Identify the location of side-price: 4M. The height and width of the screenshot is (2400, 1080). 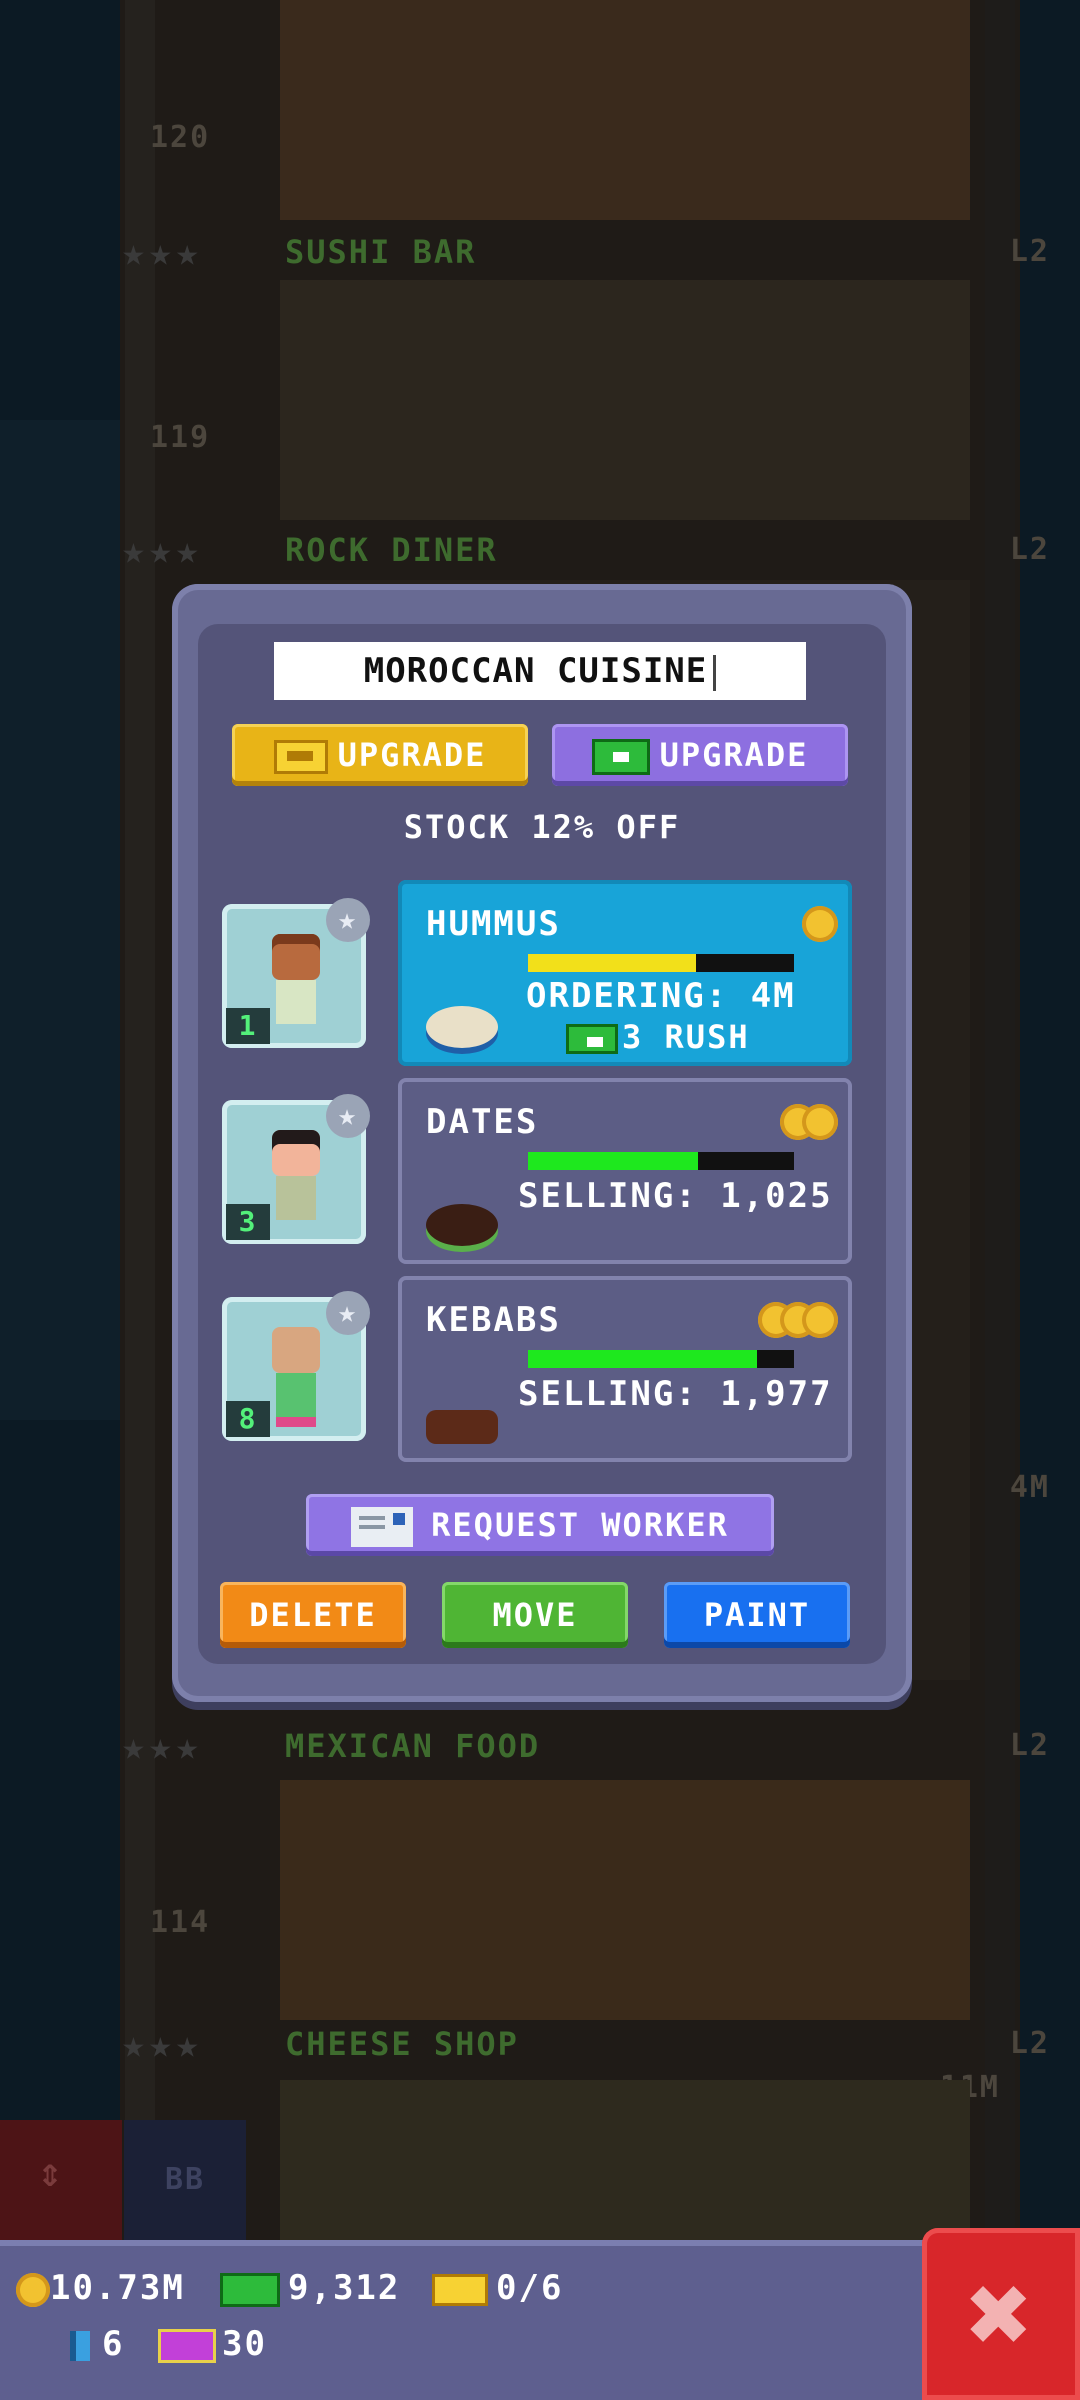
(1029, 1487).